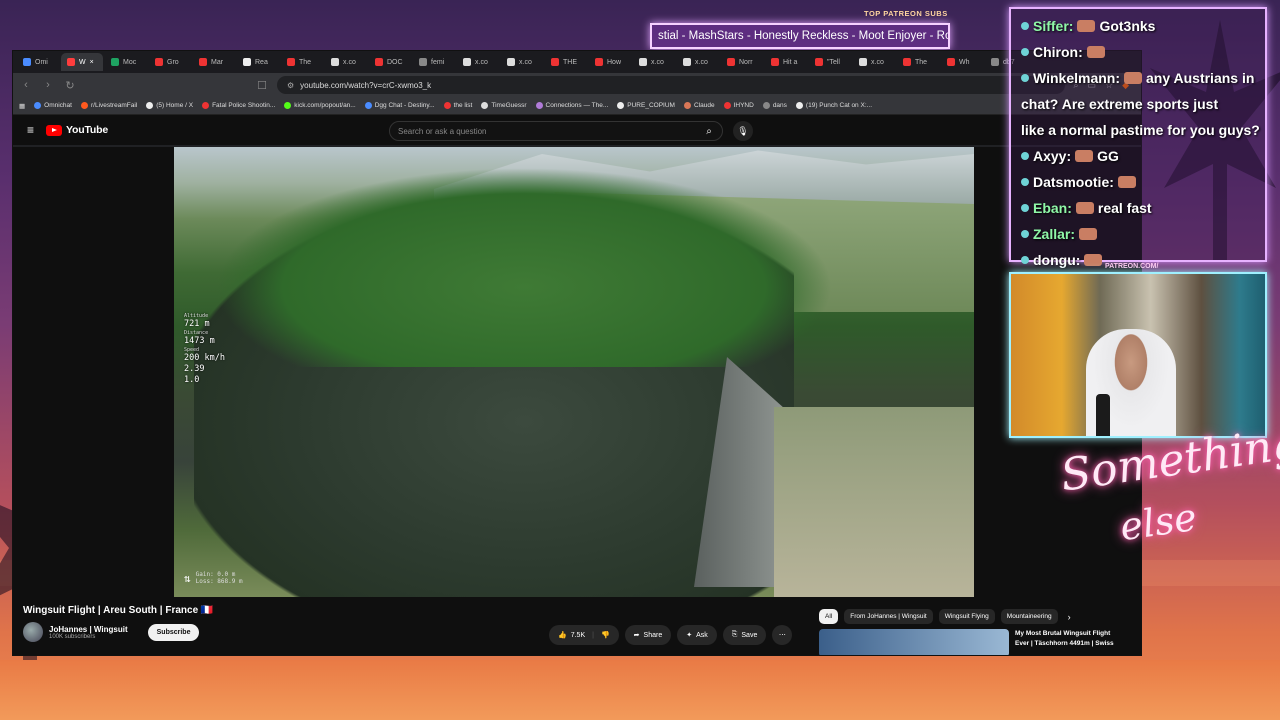  What do you see at coordinates (566, 62) in the screenshot?
I see `browser-tab: THE` at bounding box center [566, 62].